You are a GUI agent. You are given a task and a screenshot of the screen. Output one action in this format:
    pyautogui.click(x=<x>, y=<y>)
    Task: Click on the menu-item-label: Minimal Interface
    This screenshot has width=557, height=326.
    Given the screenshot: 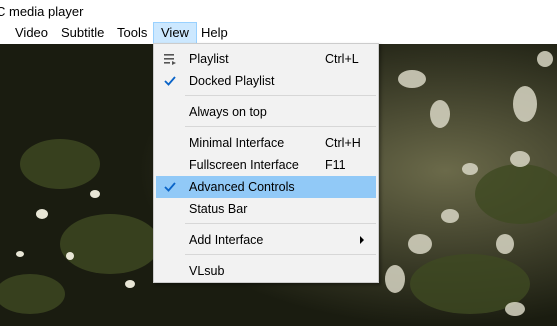 What is the action you would take?
    pyautogui.click(x=237, y=143)
    